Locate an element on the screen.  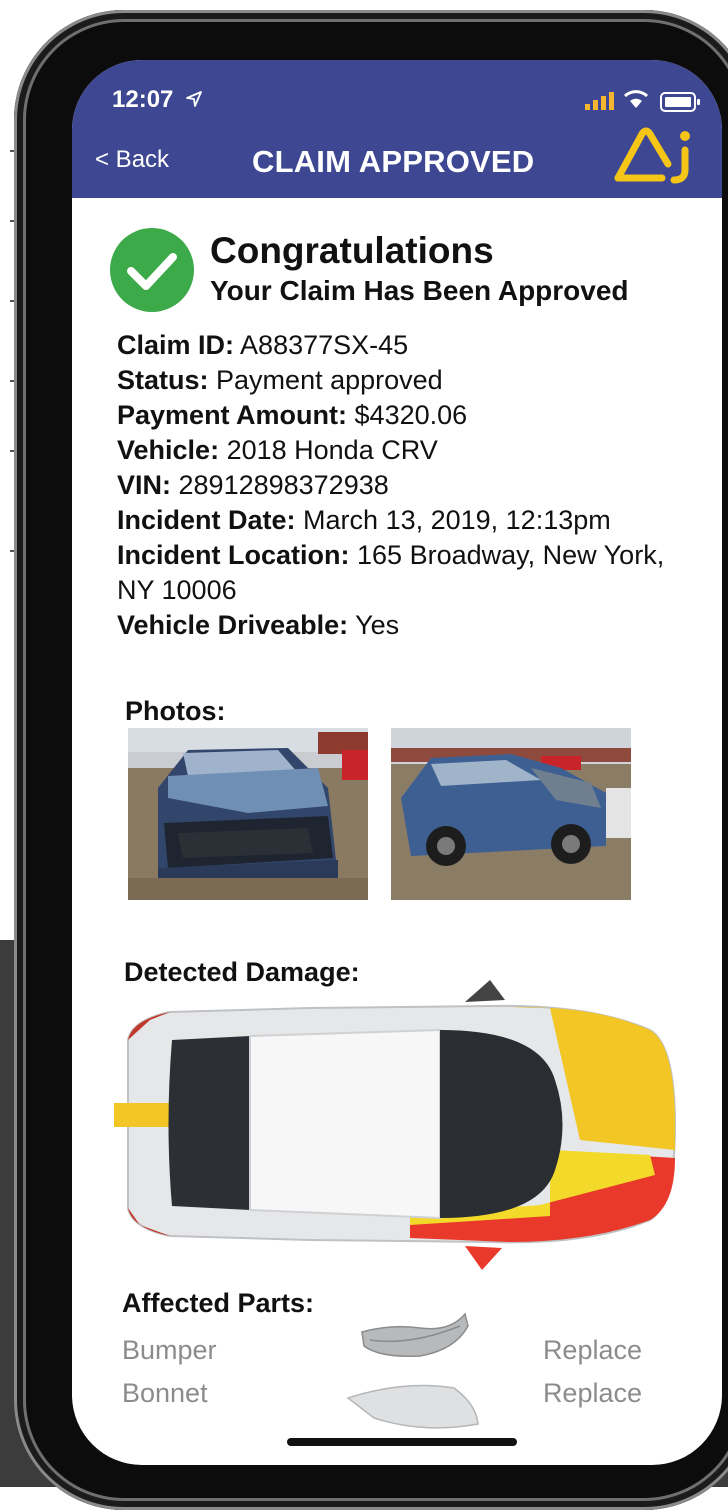
detail-value: 2018 Honda CRV is located at coordinates (332, 450).